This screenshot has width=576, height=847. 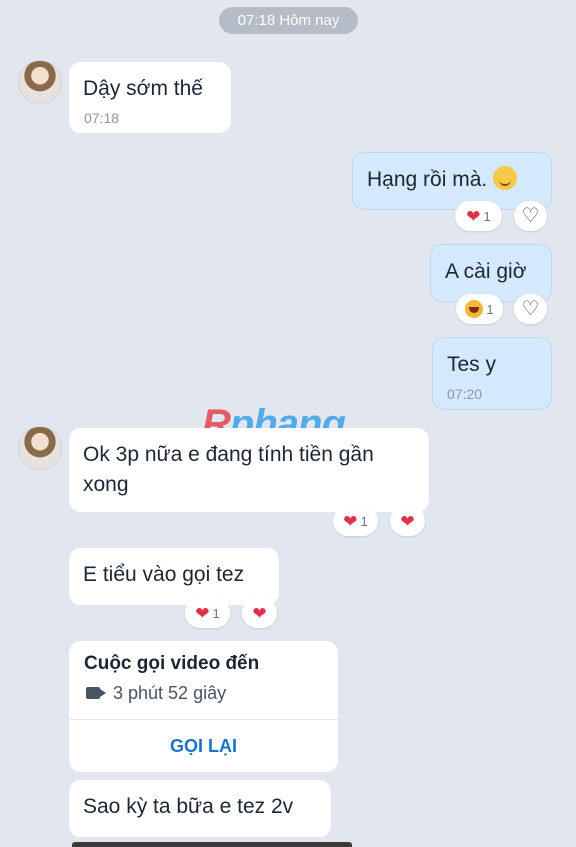 I want to click on message-text: Sao kỳ ta bữa e tez 2v, so click(x=188, y=806).